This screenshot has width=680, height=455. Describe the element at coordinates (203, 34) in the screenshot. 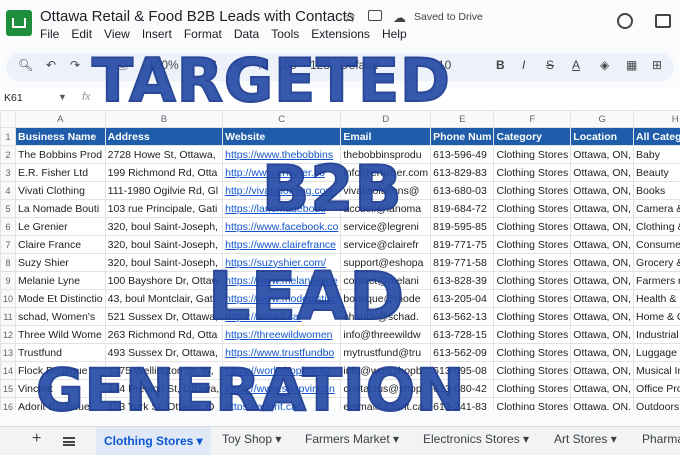

I see `menu-format: Format` at that location.